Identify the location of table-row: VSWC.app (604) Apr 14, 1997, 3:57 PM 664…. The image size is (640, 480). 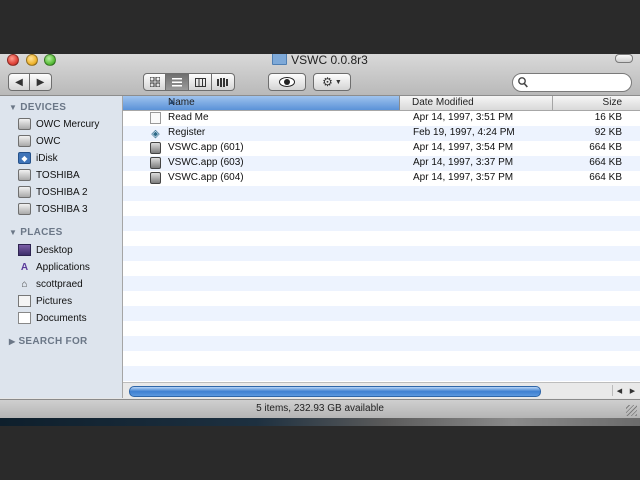
(381, 178).